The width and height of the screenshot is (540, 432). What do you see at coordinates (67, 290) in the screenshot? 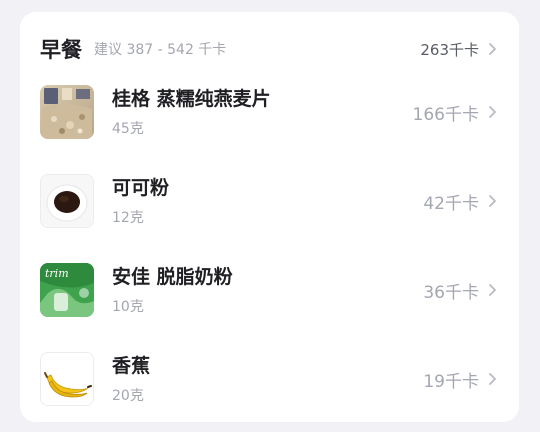
I see `milk-powder-package-image: trim` at bounding box center [67, 290].